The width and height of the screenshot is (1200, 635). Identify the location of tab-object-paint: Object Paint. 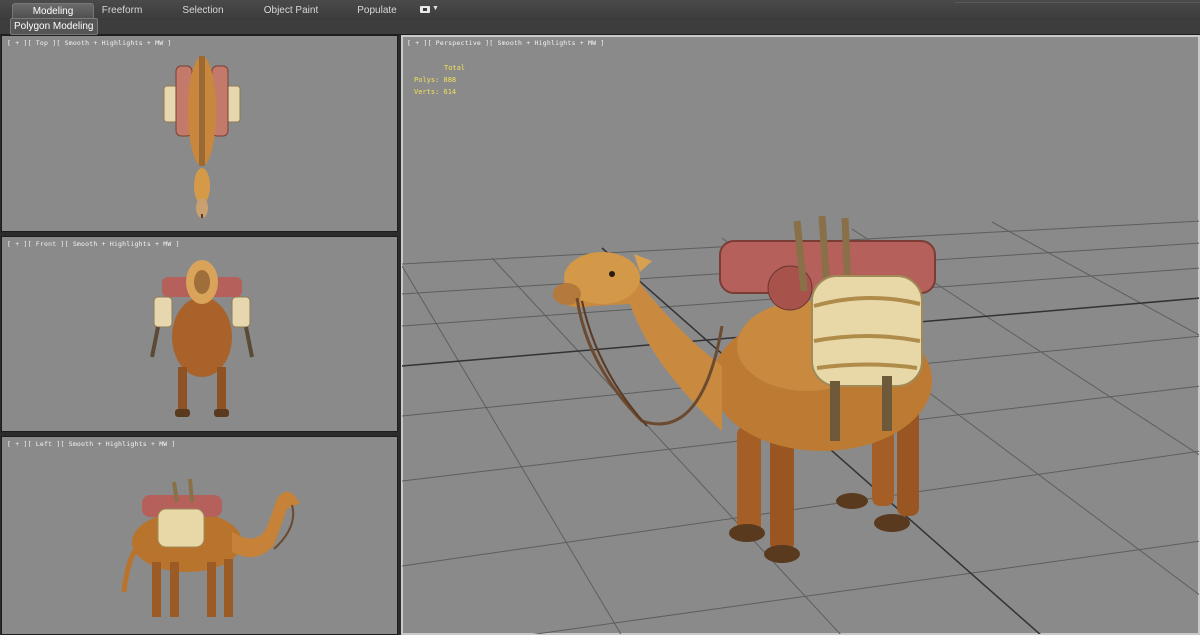
(291, 11).